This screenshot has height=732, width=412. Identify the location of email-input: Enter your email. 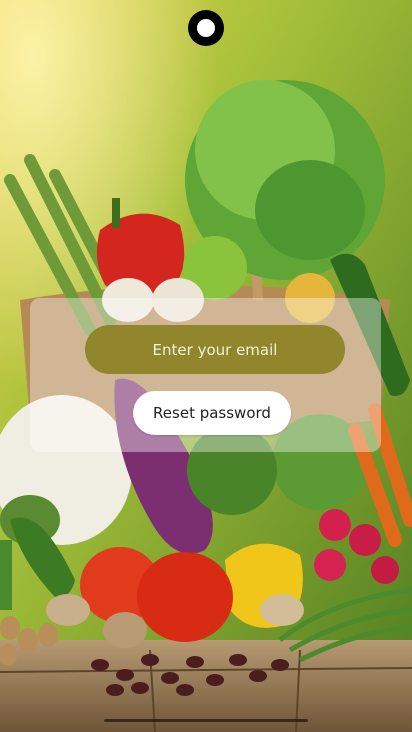
(215, 349).